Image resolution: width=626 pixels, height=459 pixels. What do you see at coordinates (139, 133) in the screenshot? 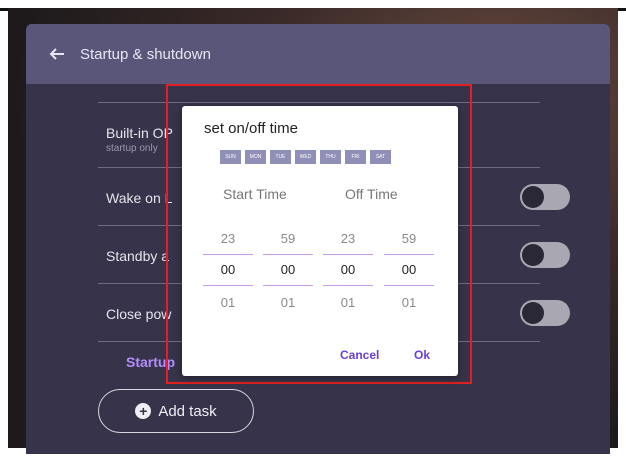
I see `row-label: Built-in OP` at bounding box center [139, 133].